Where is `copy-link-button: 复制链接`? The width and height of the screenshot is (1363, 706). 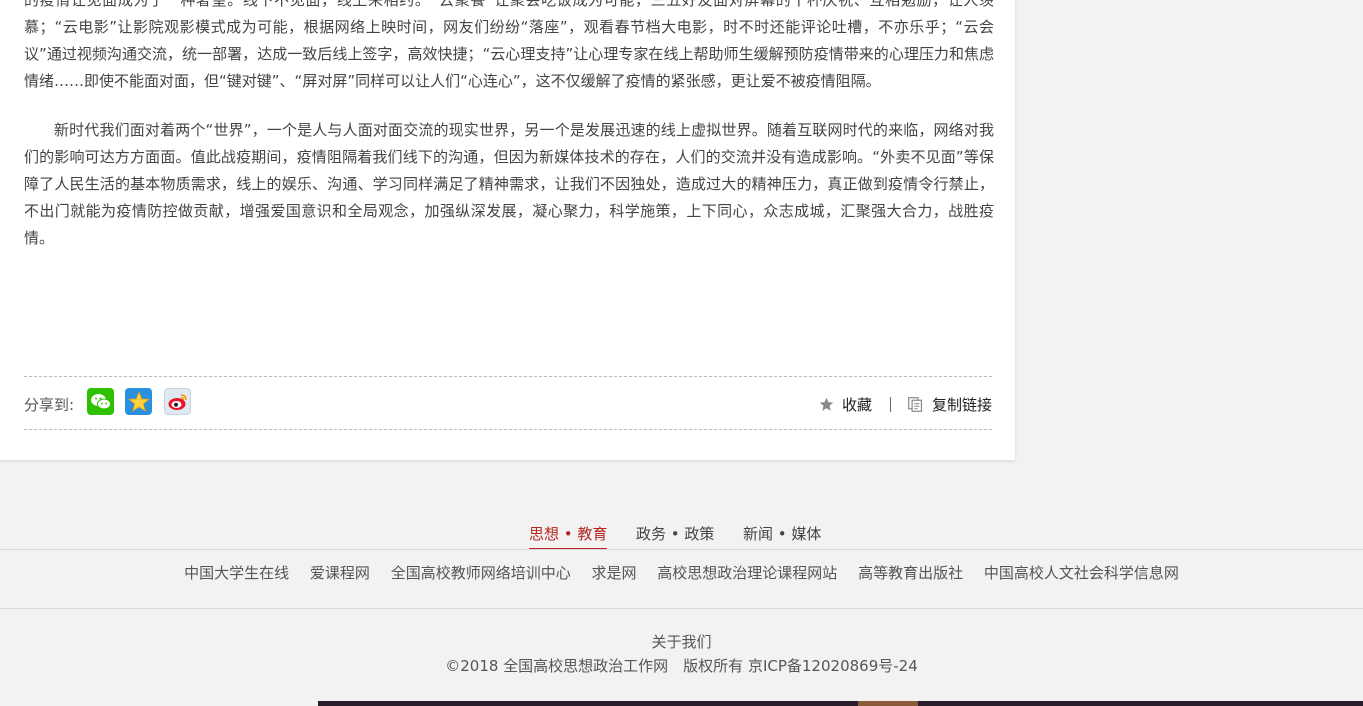 copy-link-button: 复制链接 is located at coordinates (949, 404).